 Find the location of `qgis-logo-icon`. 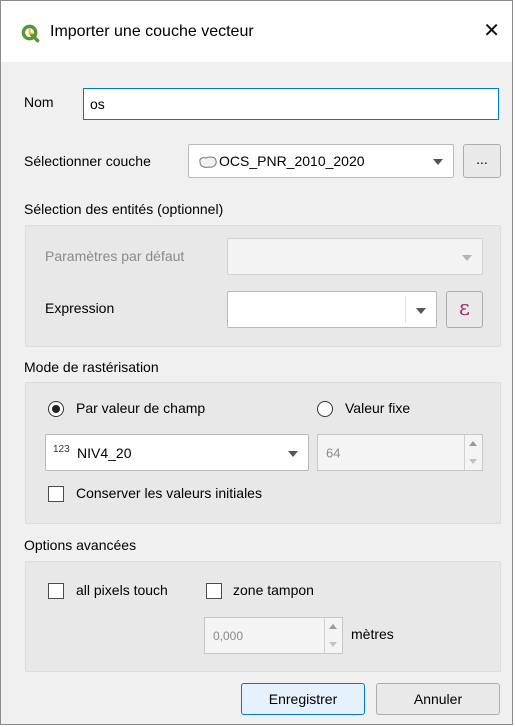

qgis-logo-icon is located at coordinates (30, 33).